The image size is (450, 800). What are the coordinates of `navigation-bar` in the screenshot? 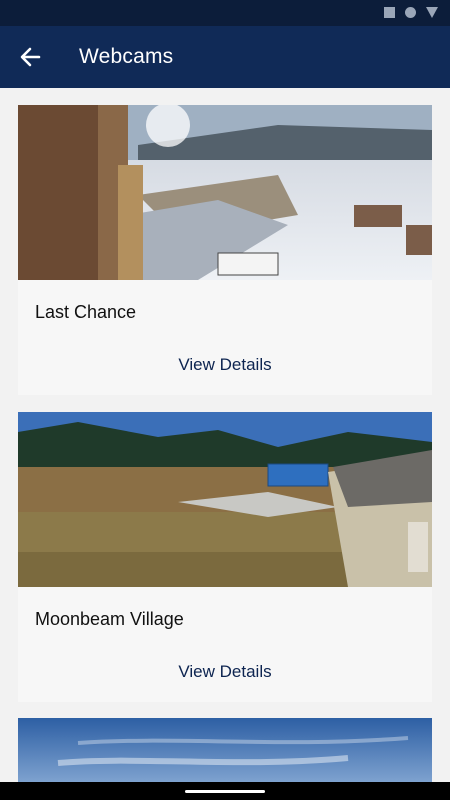 It's located at (225, 791).